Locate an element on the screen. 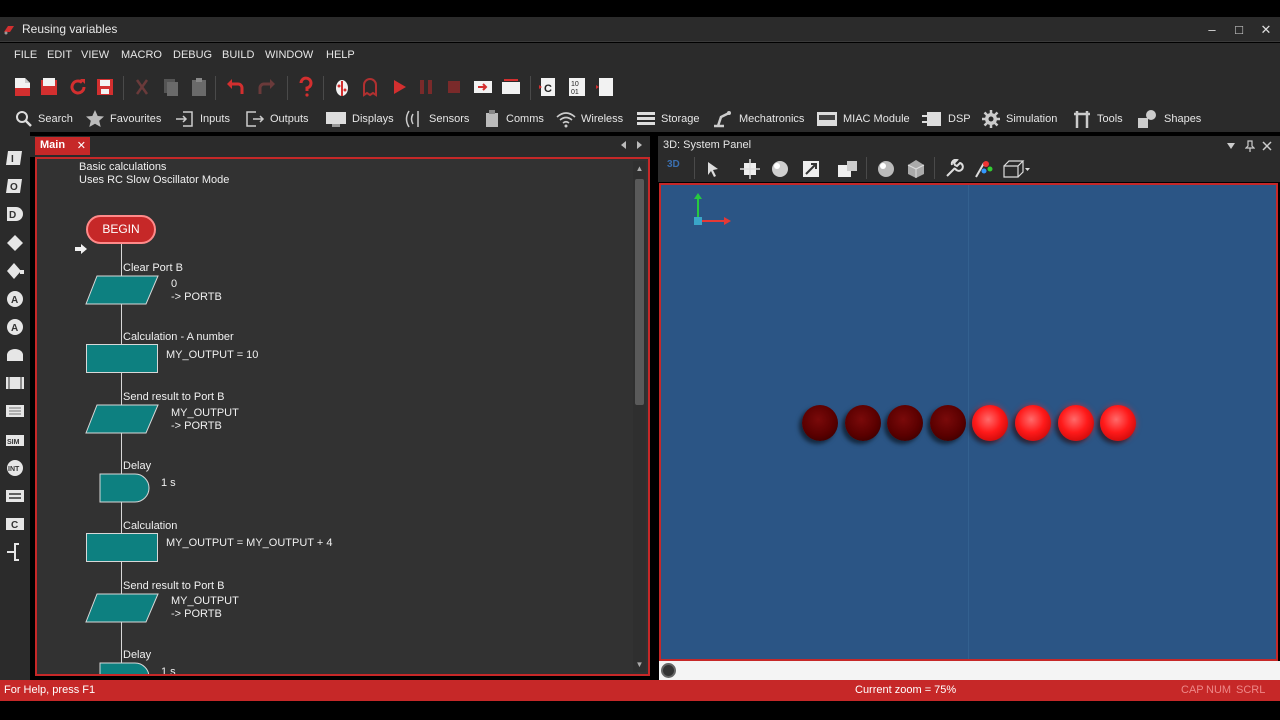 The image size is (1280, 720). comment-command-icon is located at coordinates (15, 552).